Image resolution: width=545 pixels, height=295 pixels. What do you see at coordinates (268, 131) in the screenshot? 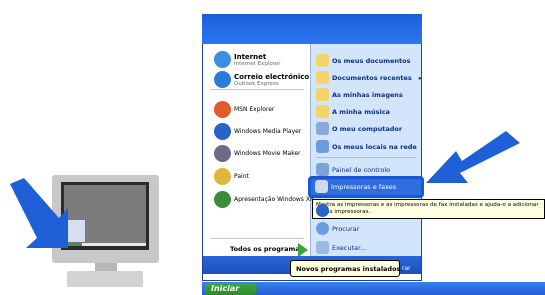
I see `menu-item-label: Windows Media Player` at bounding box center [268, 131].